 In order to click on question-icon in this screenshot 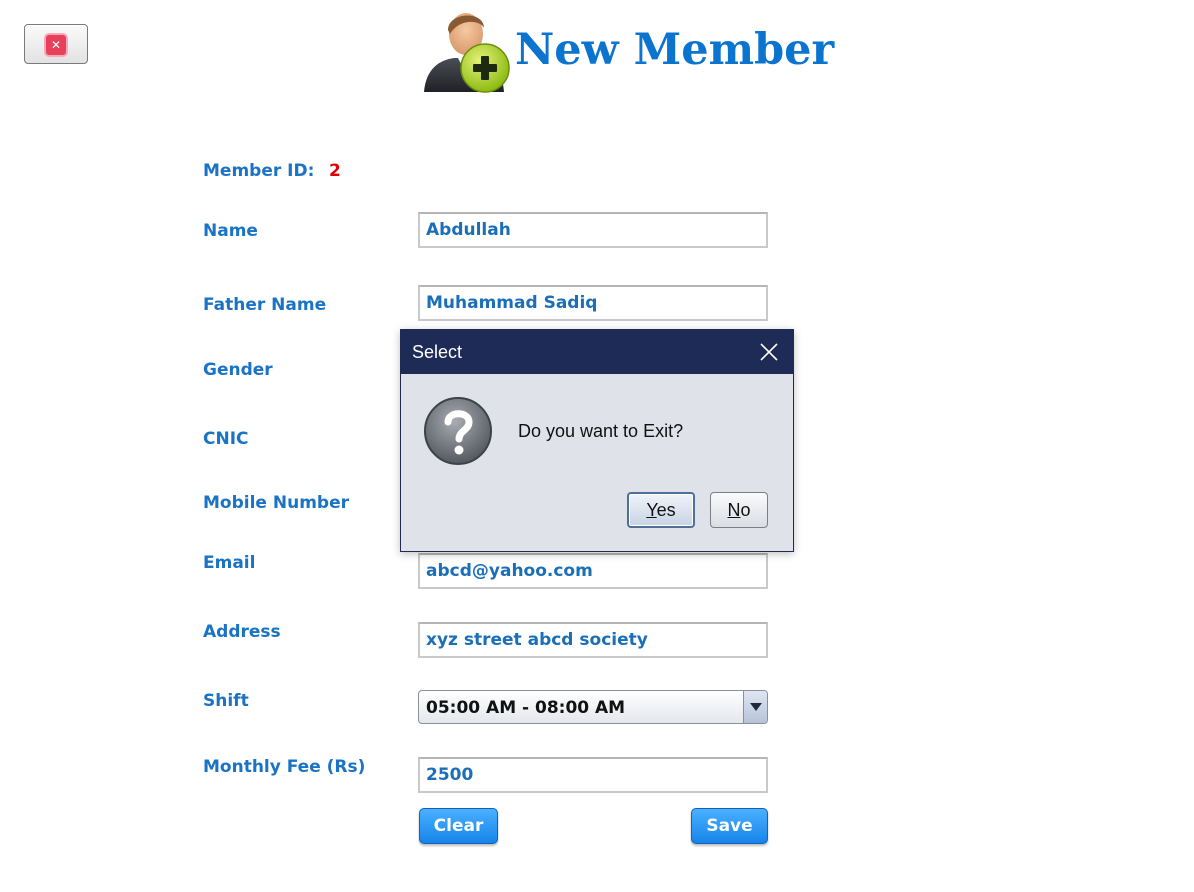, I will do `click(458, 431)`.